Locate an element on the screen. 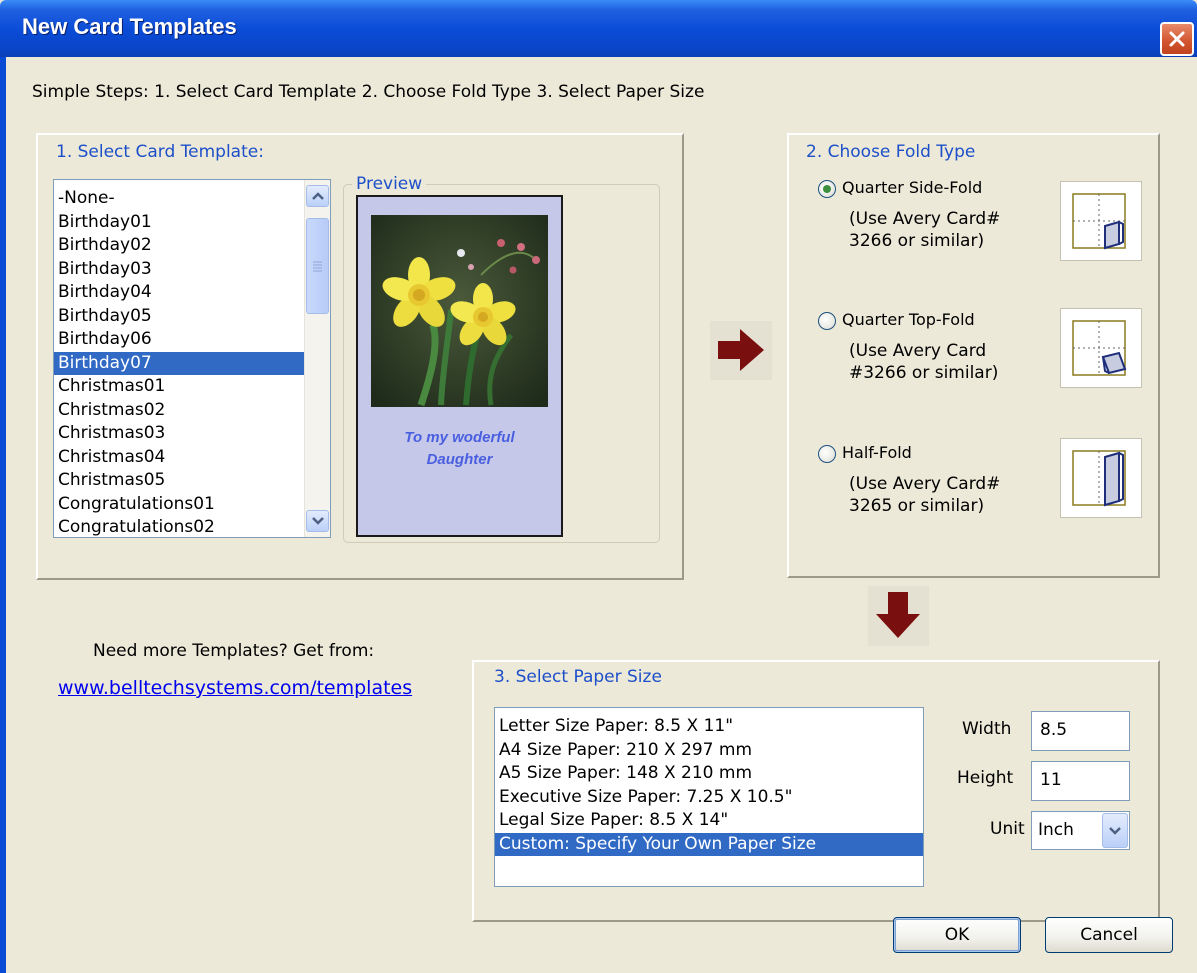 Image resolution: width=1197 pixels, height=973 pixels. list-item: Christmas05 is located at coordinates (192, 481).